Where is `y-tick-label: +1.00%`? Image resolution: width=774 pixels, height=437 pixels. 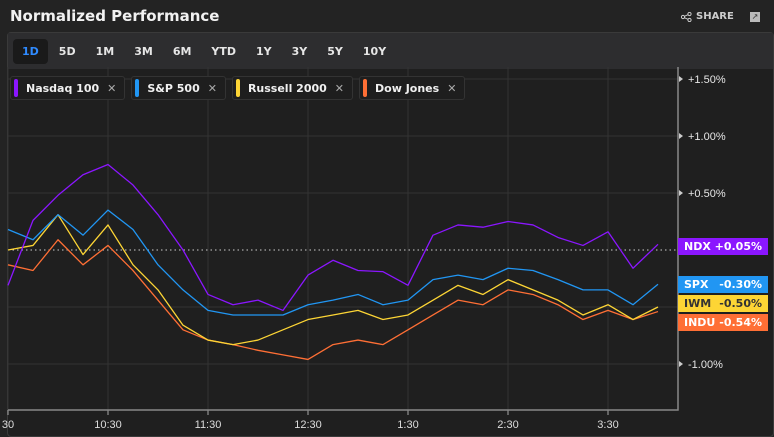 y-tick-label: +1.00% is located at coordinates (707, 137).